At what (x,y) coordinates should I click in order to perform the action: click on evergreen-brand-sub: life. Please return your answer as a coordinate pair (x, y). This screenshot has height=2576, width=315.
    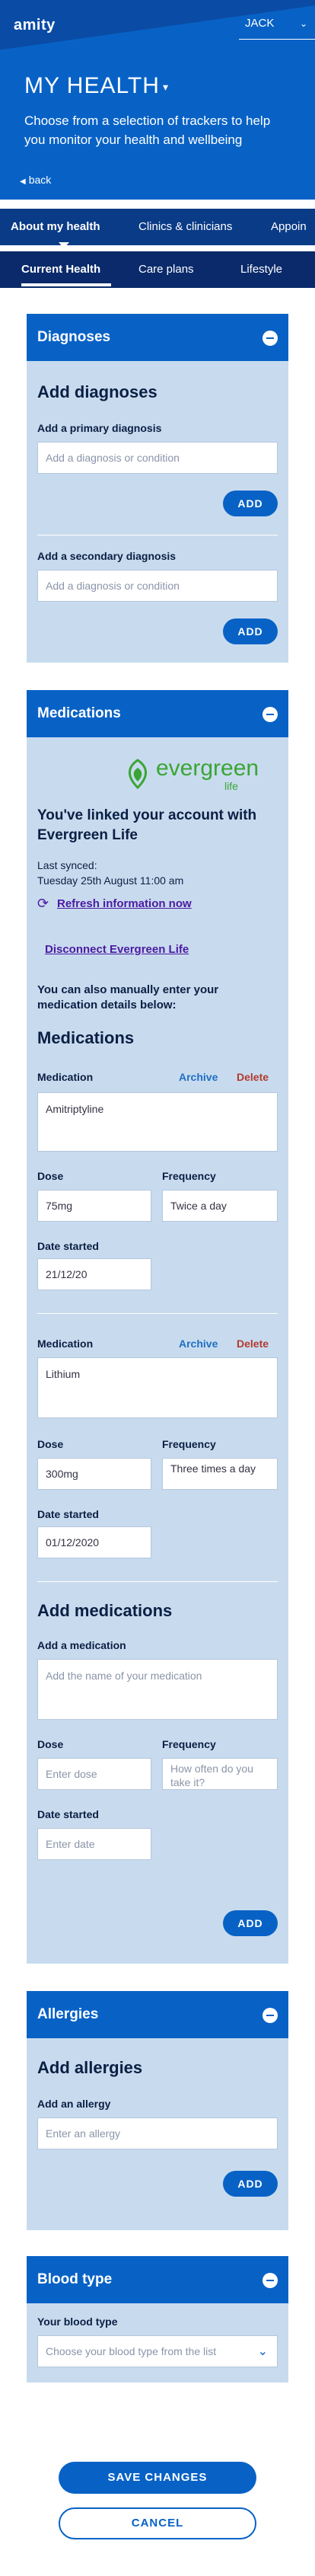
    Looking at the image, I should click on (231, 786).